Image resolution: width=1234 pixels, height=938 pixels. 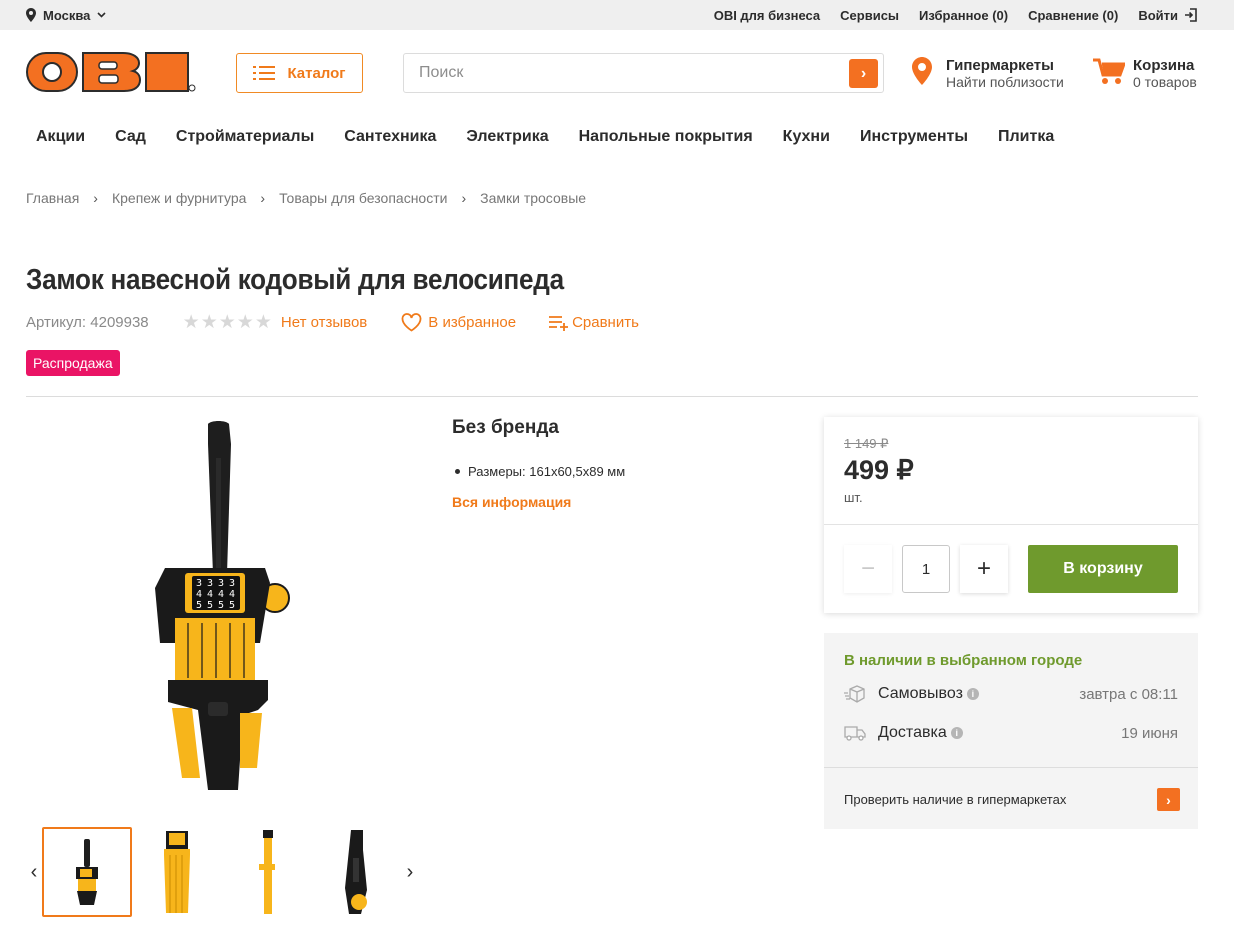 What do you see at coordinates (559, 323) in the screenshot?
I see `compare-list-icon` at bounding box center [559, 323].